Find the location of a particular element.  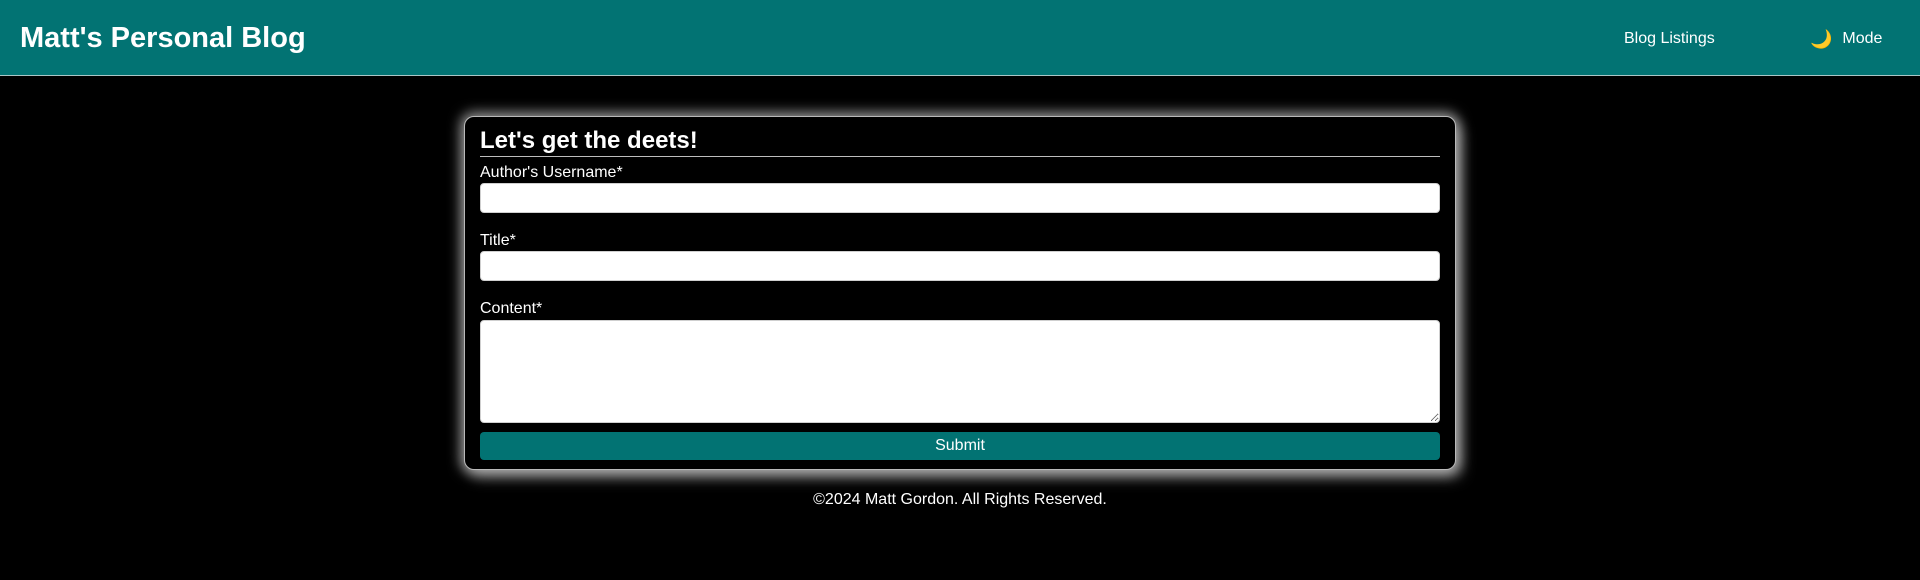

username-label: Author's Username* is located at coordinates (551, 172).